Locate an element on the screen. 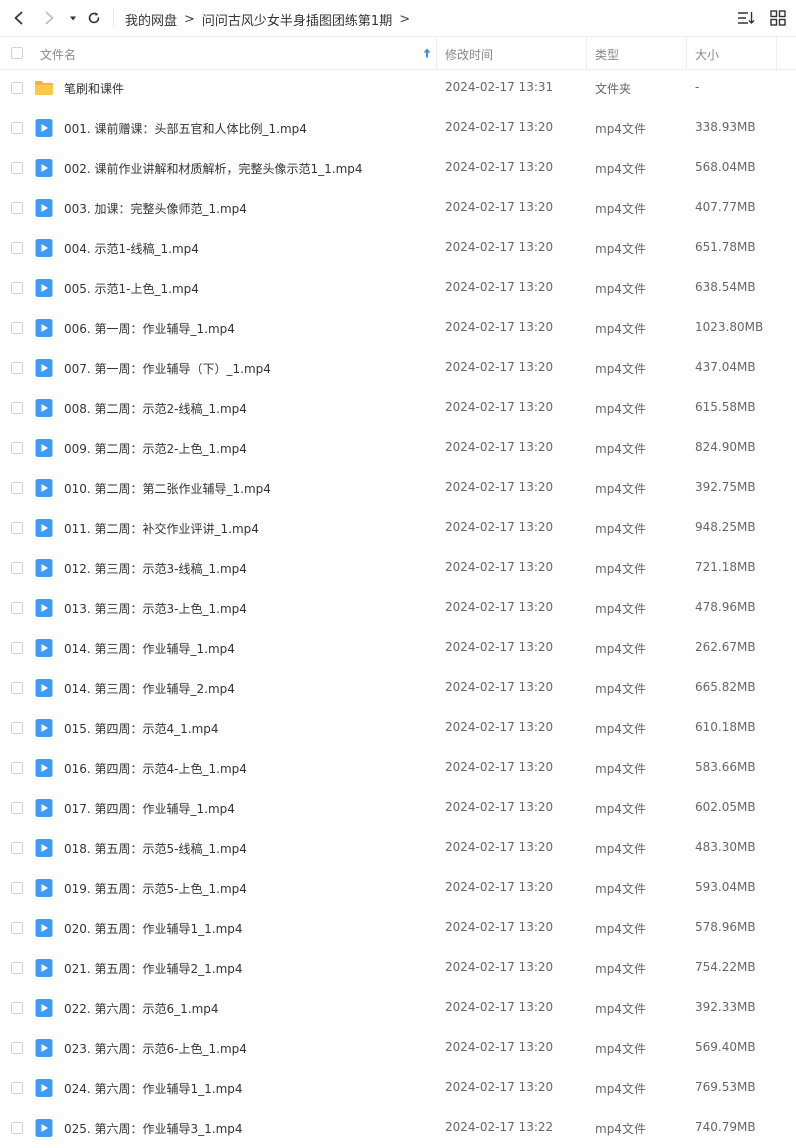 This screenshot has width=796, height=1148. file-name: 025. 第六周：作业辅导3_1.mp4 is located at coordinates (153, 1128).